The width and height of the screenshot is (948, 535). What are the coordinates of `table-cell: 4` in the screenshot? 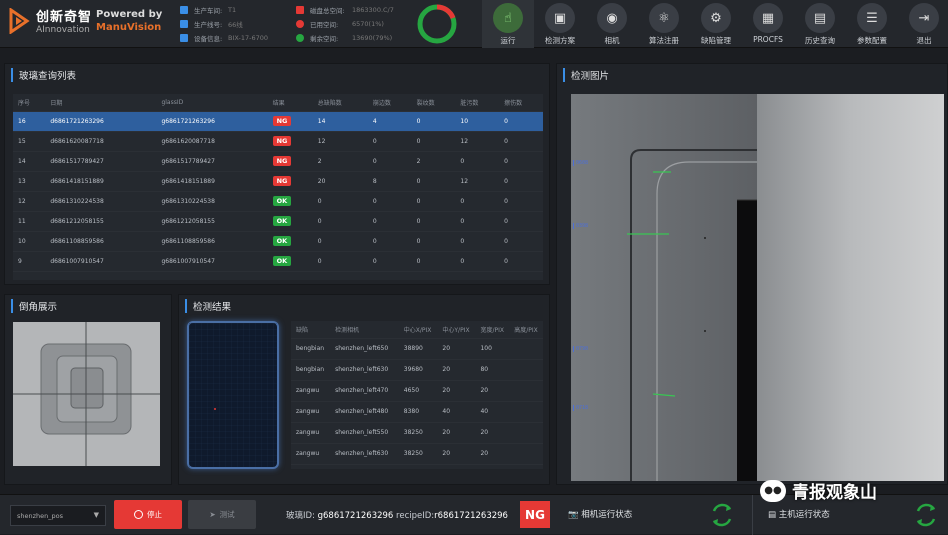 It's located at (389, 121).